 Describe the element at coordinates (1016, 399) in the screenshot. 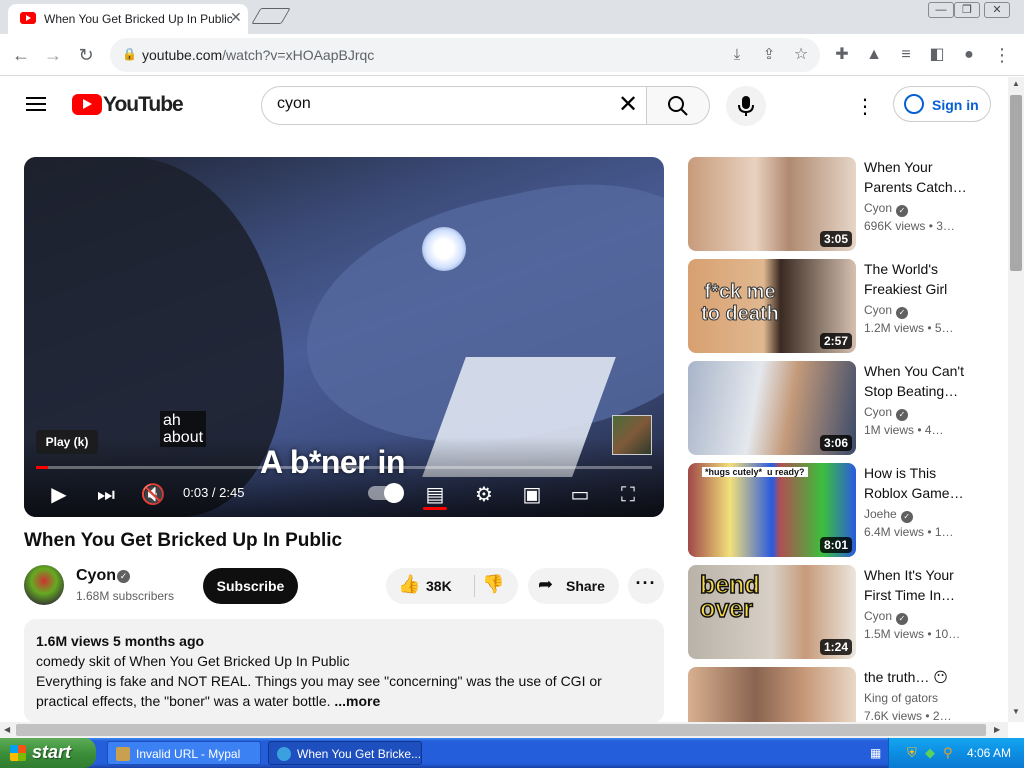

I see `vertical-scrollbar: ▲ ▼` at that location.